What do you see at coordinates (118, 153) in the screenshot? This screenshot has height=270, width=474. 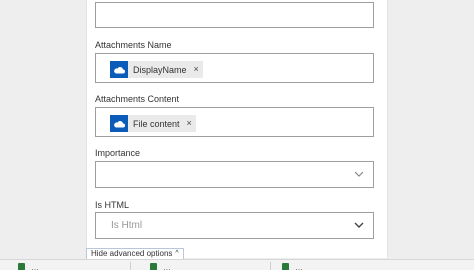 I see `importance-label: Importance` at bounding box center [118, 153].